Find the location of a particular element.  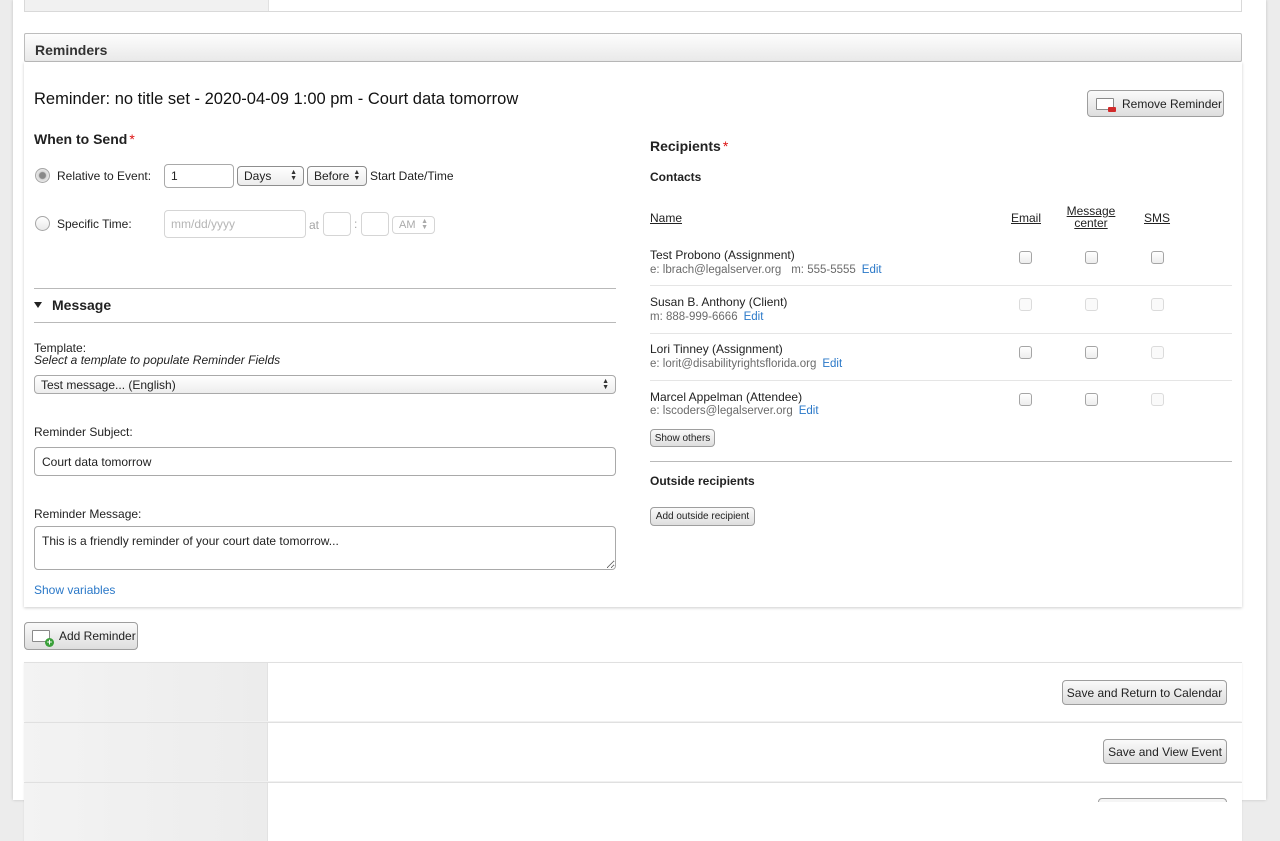

remove-reminder-button: Remove Reminder is located at coordinates (1155, 103).